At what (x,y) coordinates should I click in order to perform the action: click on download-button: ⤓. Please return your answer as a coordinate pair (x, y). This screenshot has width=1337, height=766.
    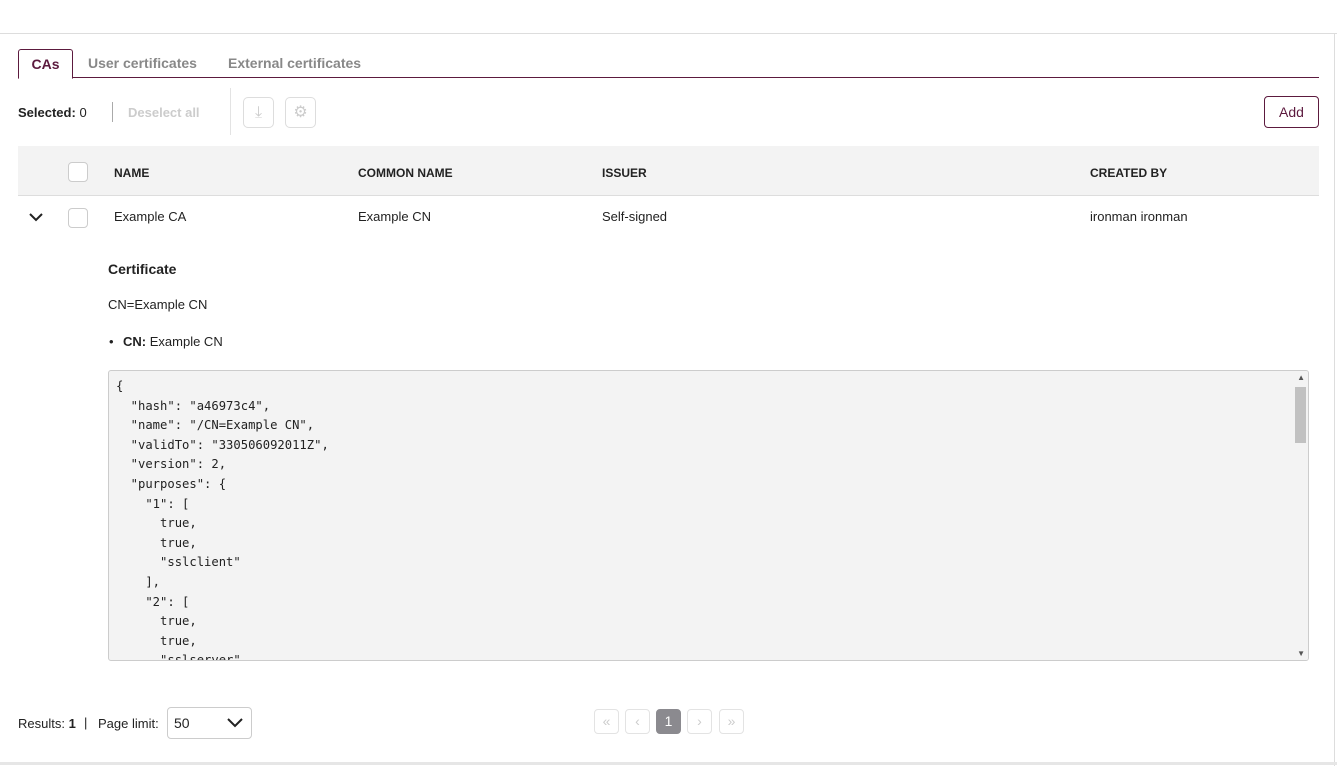
    Looking at the image, I should click on (258, 112).